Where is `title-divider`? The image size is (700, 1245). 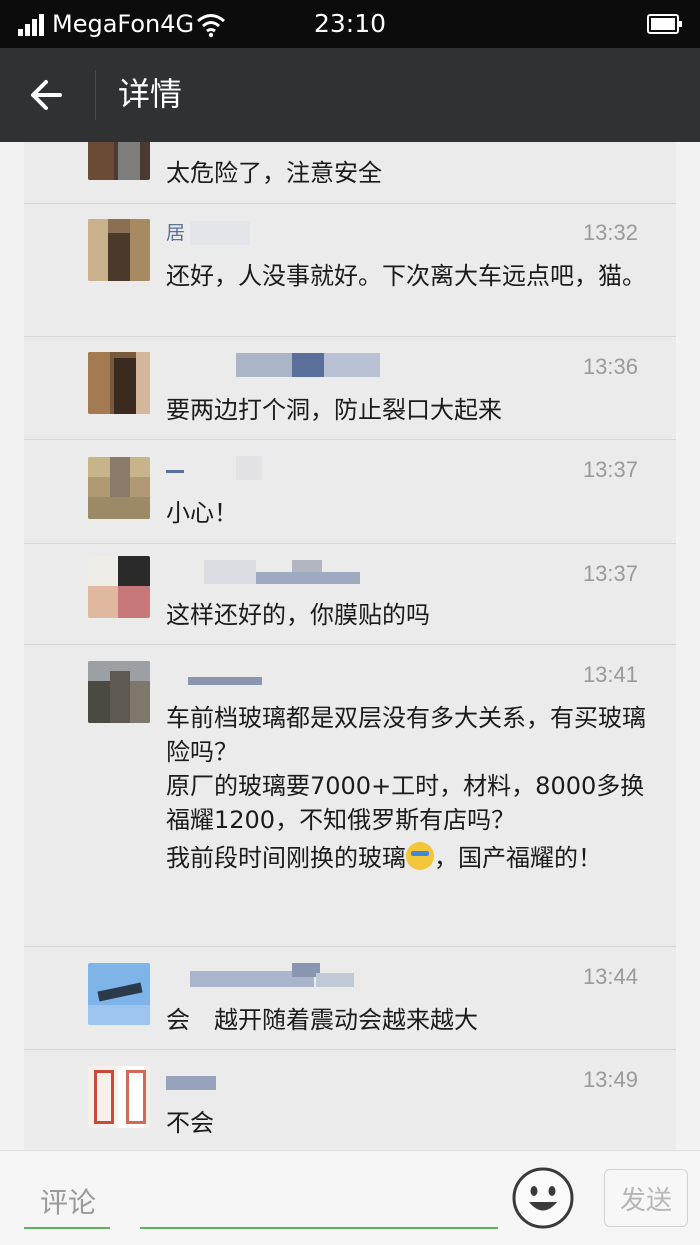
title-divider is located at coordinates (95, 95).